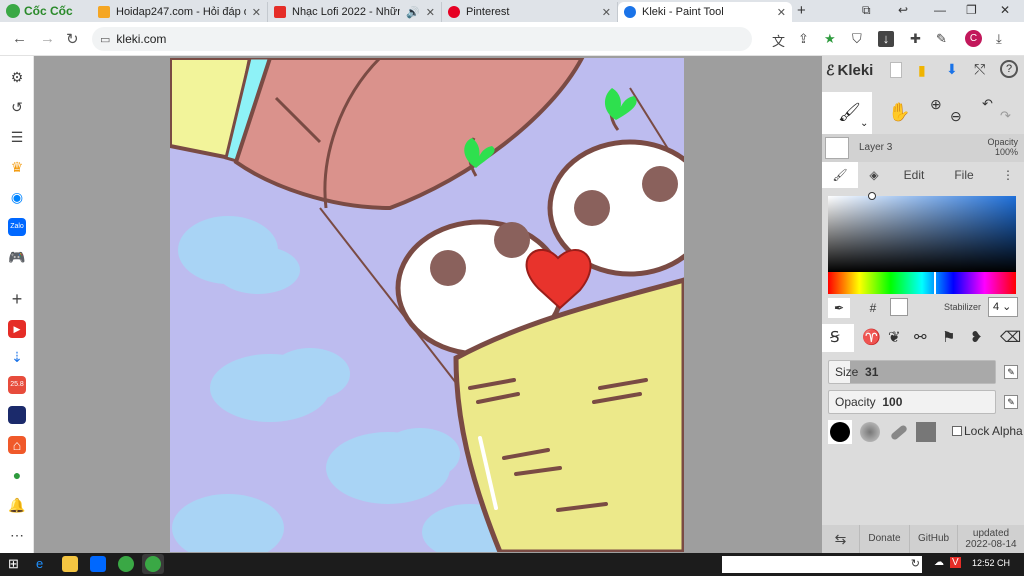 The width and height of the screenshot is (1024, 576). I want to click on open-folder-icon: ▮, so click(922, 70).